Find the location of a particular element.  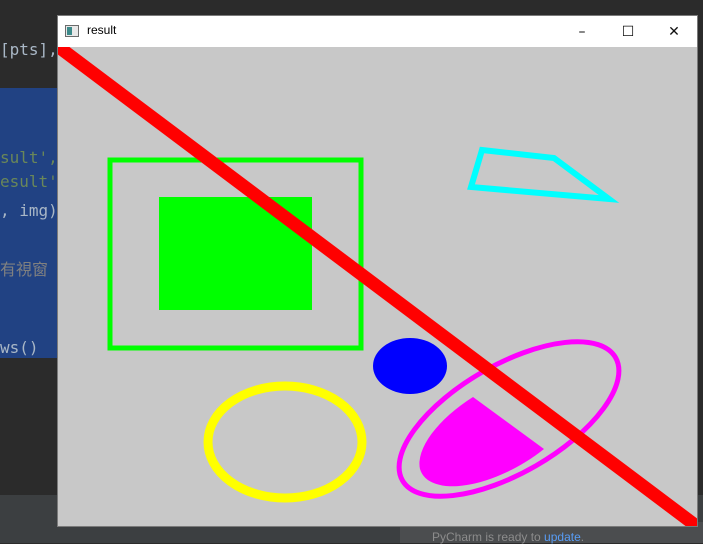

window-app-icon is located at coordinates (72, 31).